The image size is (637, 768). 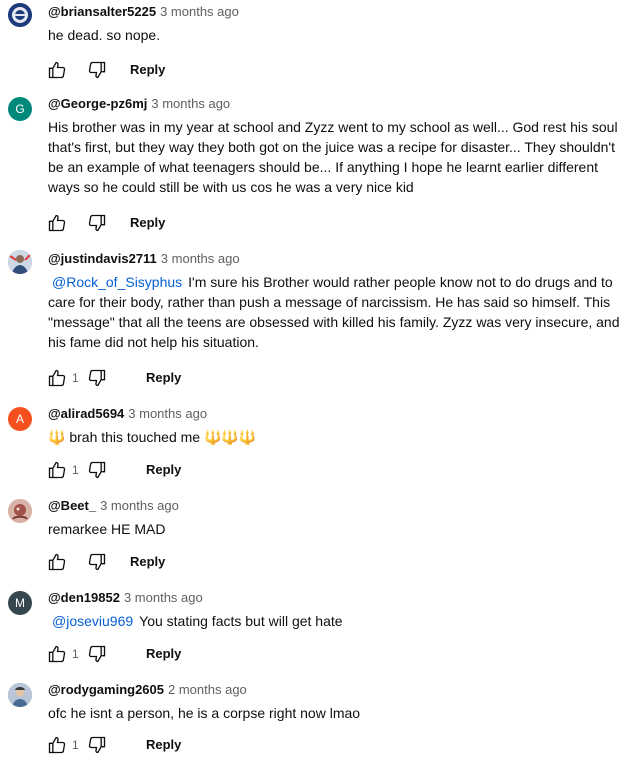 I want to click on comment-meta: @rodygaming2605 2 months ago, so click(x=147, y=690).